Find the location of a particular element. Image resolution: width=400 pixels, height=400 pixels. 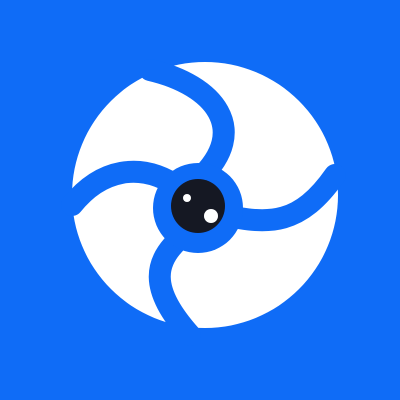

pupil-highlight-large is located at coordinates (211, 216).